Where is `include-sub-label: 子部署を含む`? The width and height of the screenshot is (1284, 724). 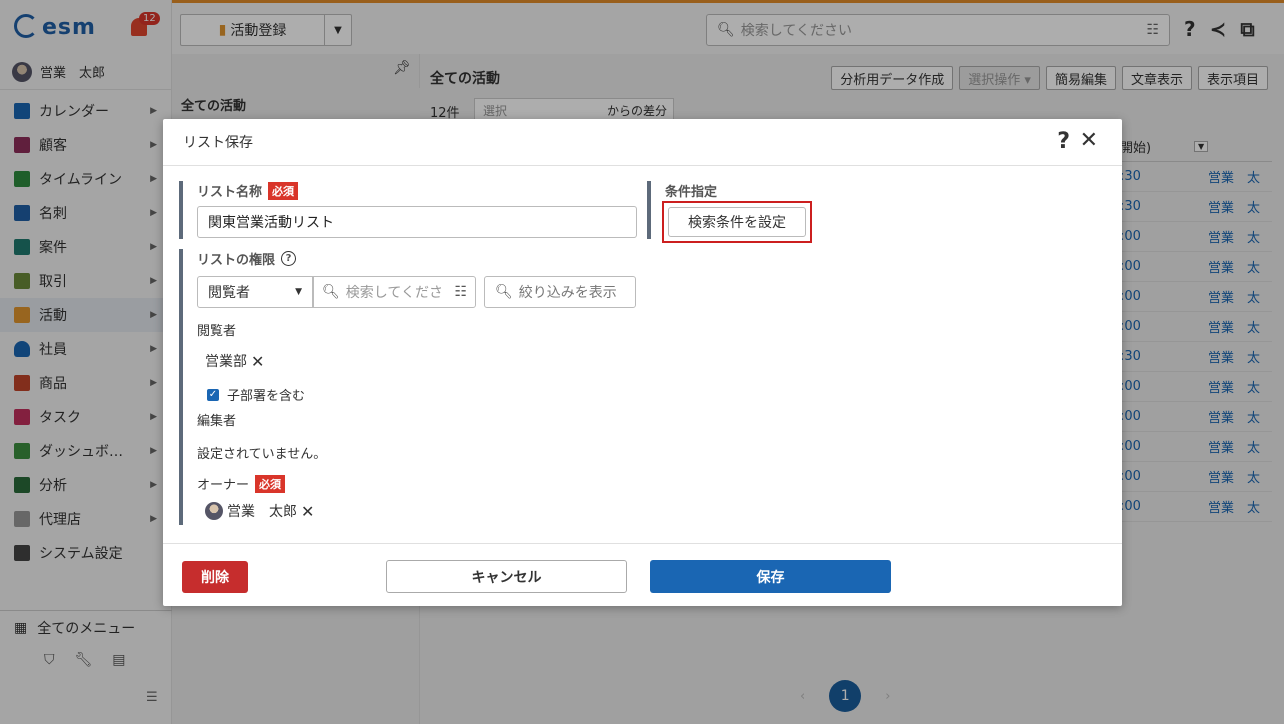
include-sub-label: 子部署を含む is located at coordinates (266, 396).